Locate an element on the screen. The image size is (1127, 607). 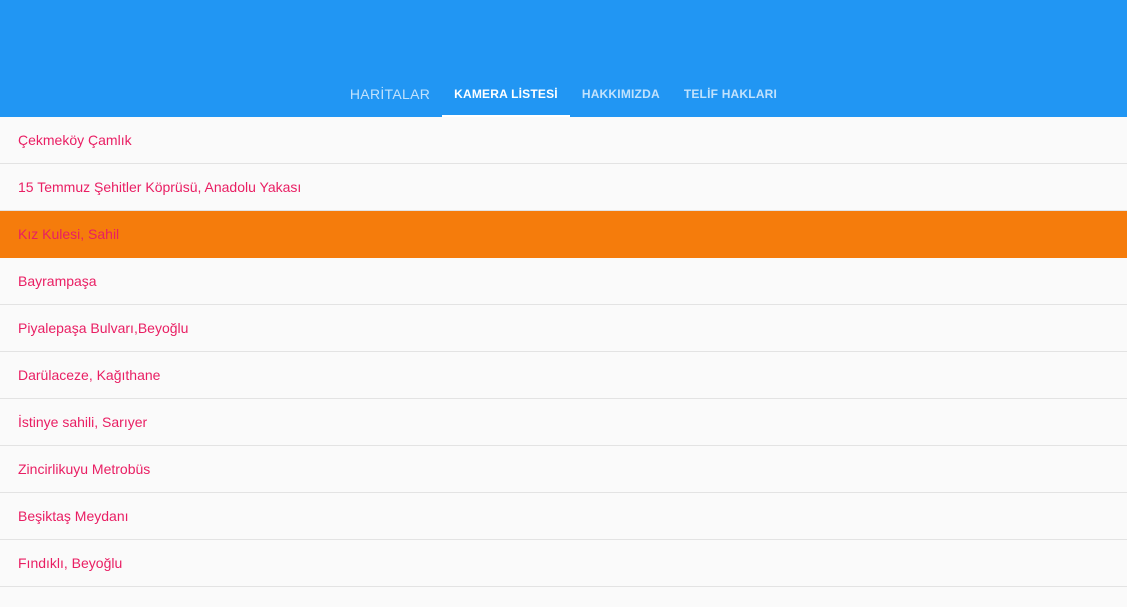
tab-hakkimizda: HAKKIMIZDA is located at coordinates (621, 94).